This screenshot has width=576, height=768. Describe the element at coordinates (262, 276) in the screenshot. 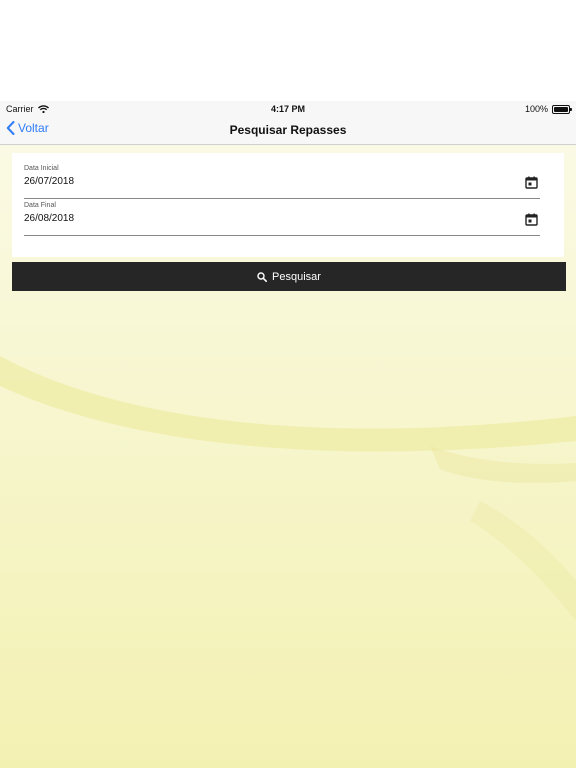

I see `search-icon` at that location.